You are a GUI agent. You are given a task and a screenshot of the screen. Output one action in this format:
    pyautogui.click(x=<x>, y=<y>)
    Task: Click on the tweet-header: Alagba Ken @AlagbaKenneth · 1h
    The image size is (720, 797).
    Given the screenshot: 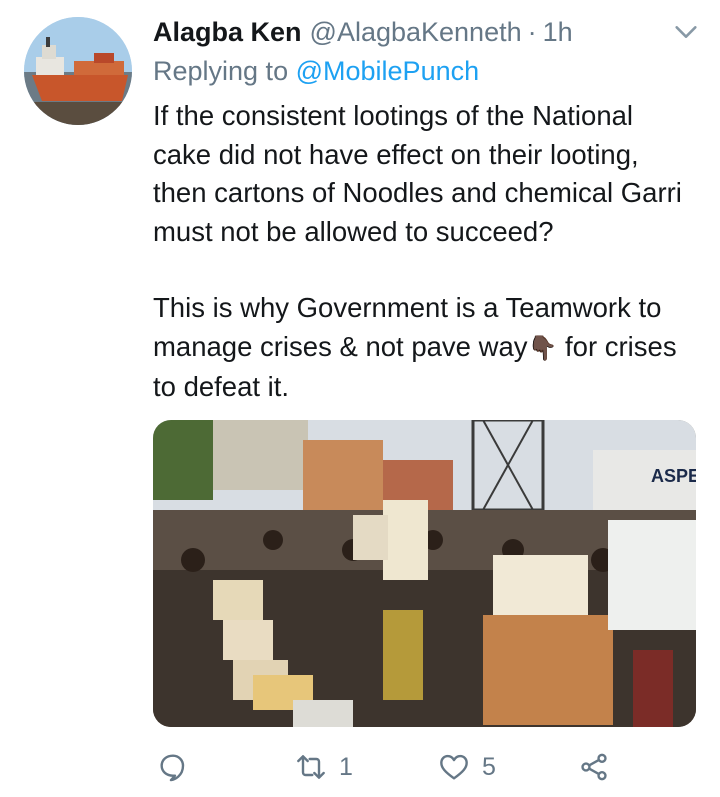 What is the action you would take?
    pyautogui.click(x=426, y=32)
    